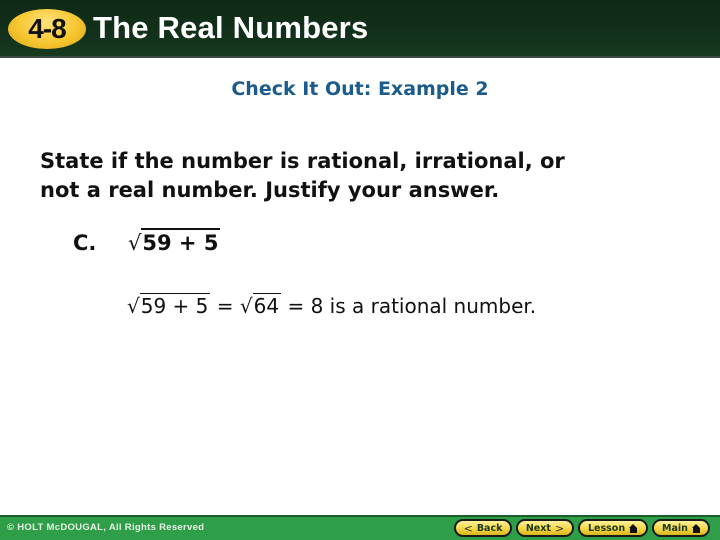 The width and height of the screenshot is (720, 540). I want to click on solution-radical-2: √ 64, so click(260, 305).